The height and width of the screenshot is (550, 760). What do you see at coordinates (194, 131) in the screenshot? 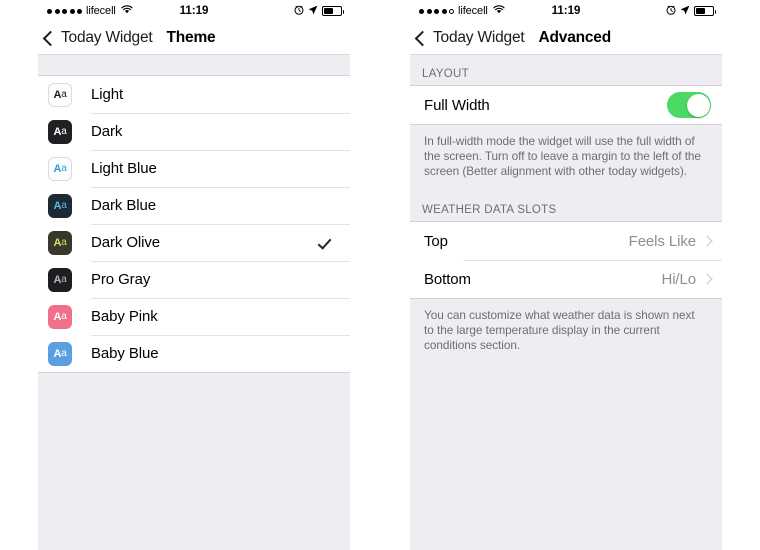
I see `theme-row-dark: Aa Dark` at bounding box center [194, 131].